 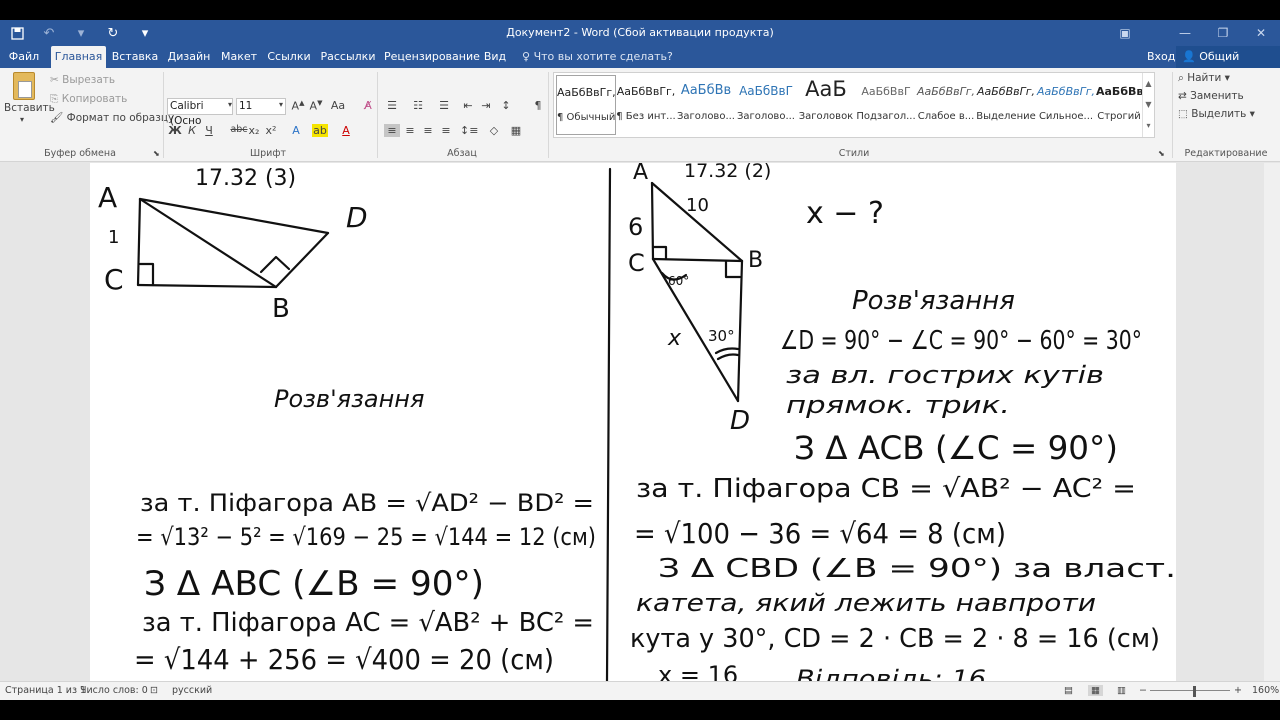 I want to click on proofing-icon: ⊡, so click(x=154, y=690).